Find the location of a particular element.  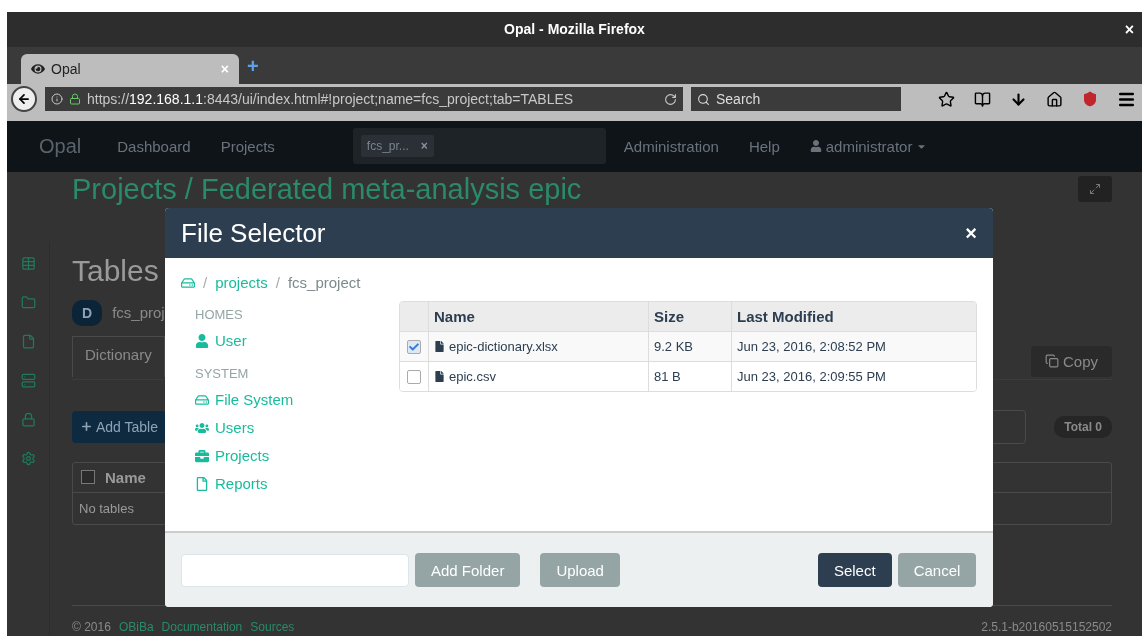

expand-button is located at coordinates (1095, 189).